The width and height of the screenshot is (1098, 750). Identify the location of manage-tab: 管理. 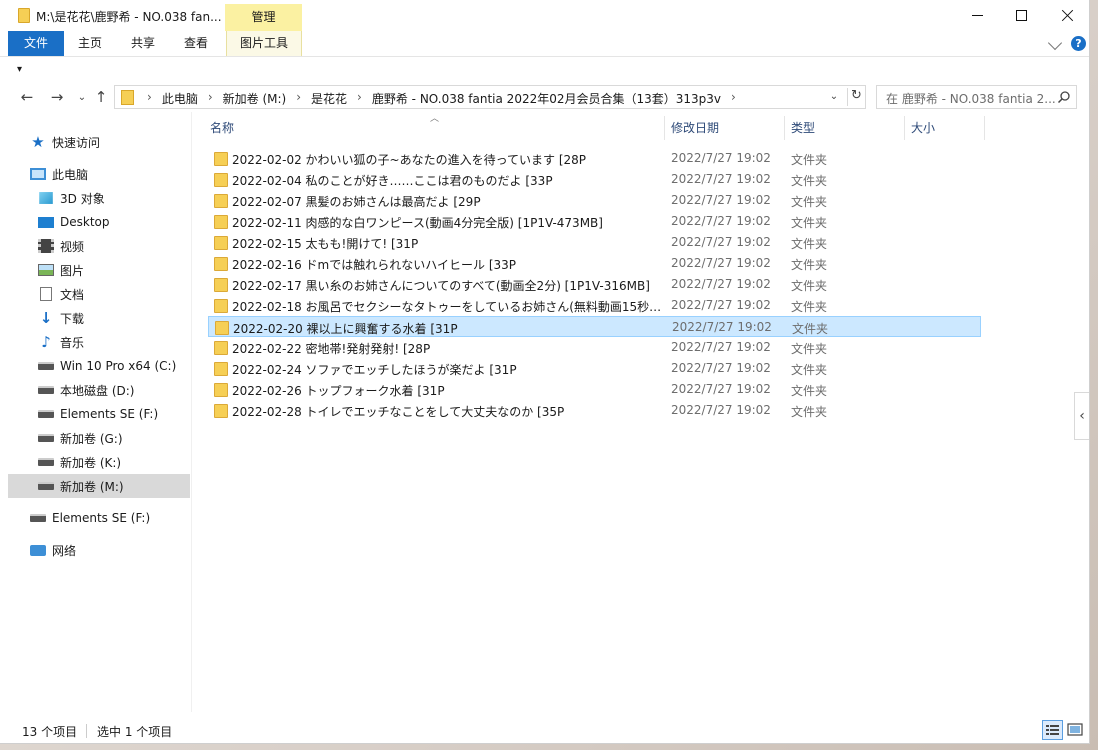
(263, 17).